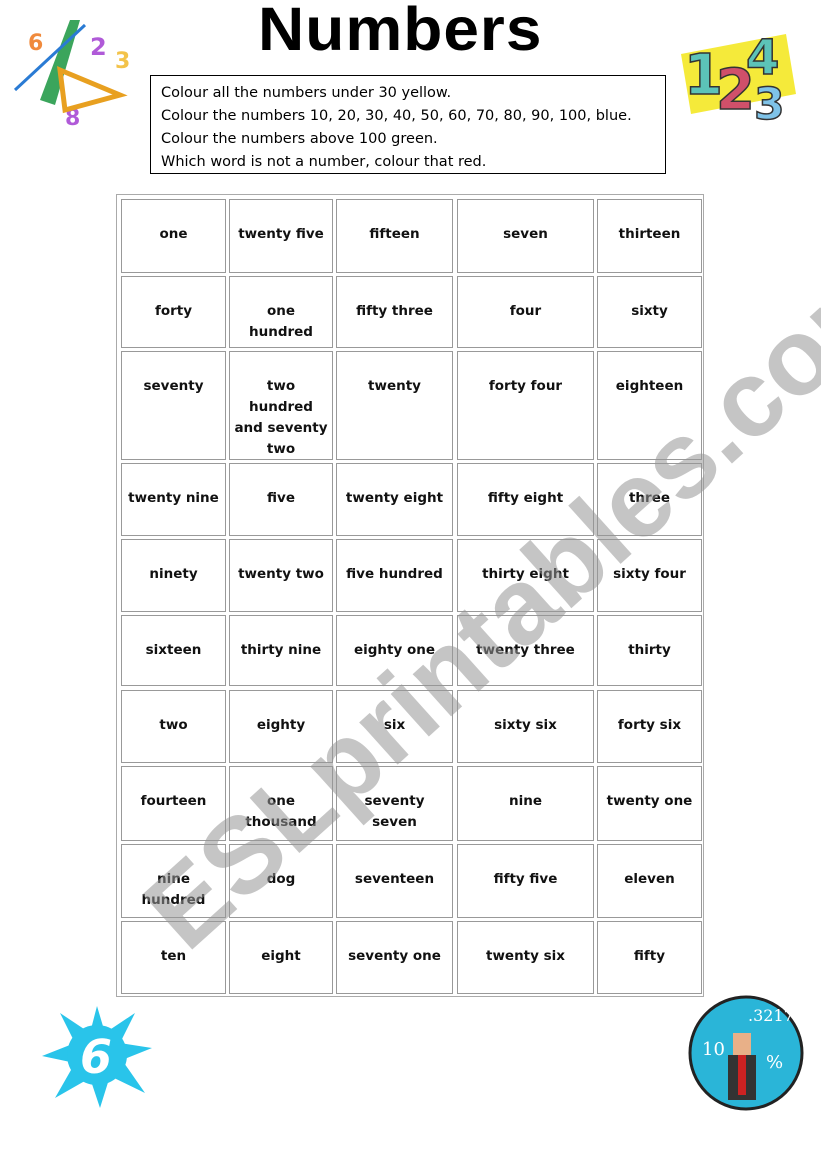 The image size is (821, 1169). I want to click on grid-cell: eleven, so click(649, 881).